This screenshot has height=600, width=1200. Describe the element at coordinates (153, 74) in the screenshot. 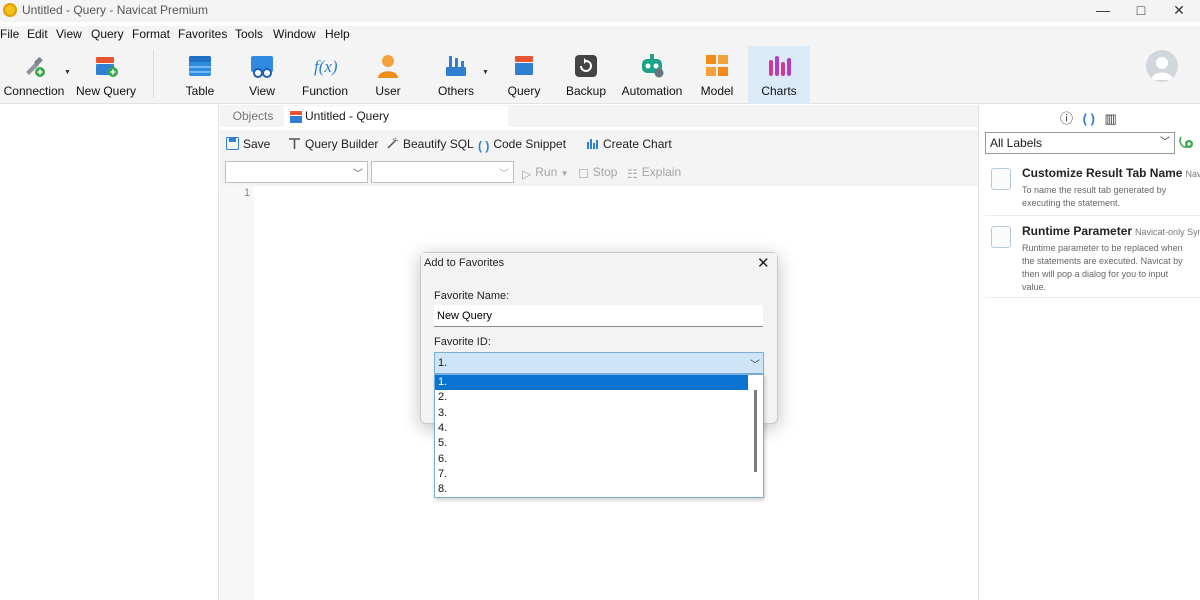

I see `toolbar-separator` at that location.